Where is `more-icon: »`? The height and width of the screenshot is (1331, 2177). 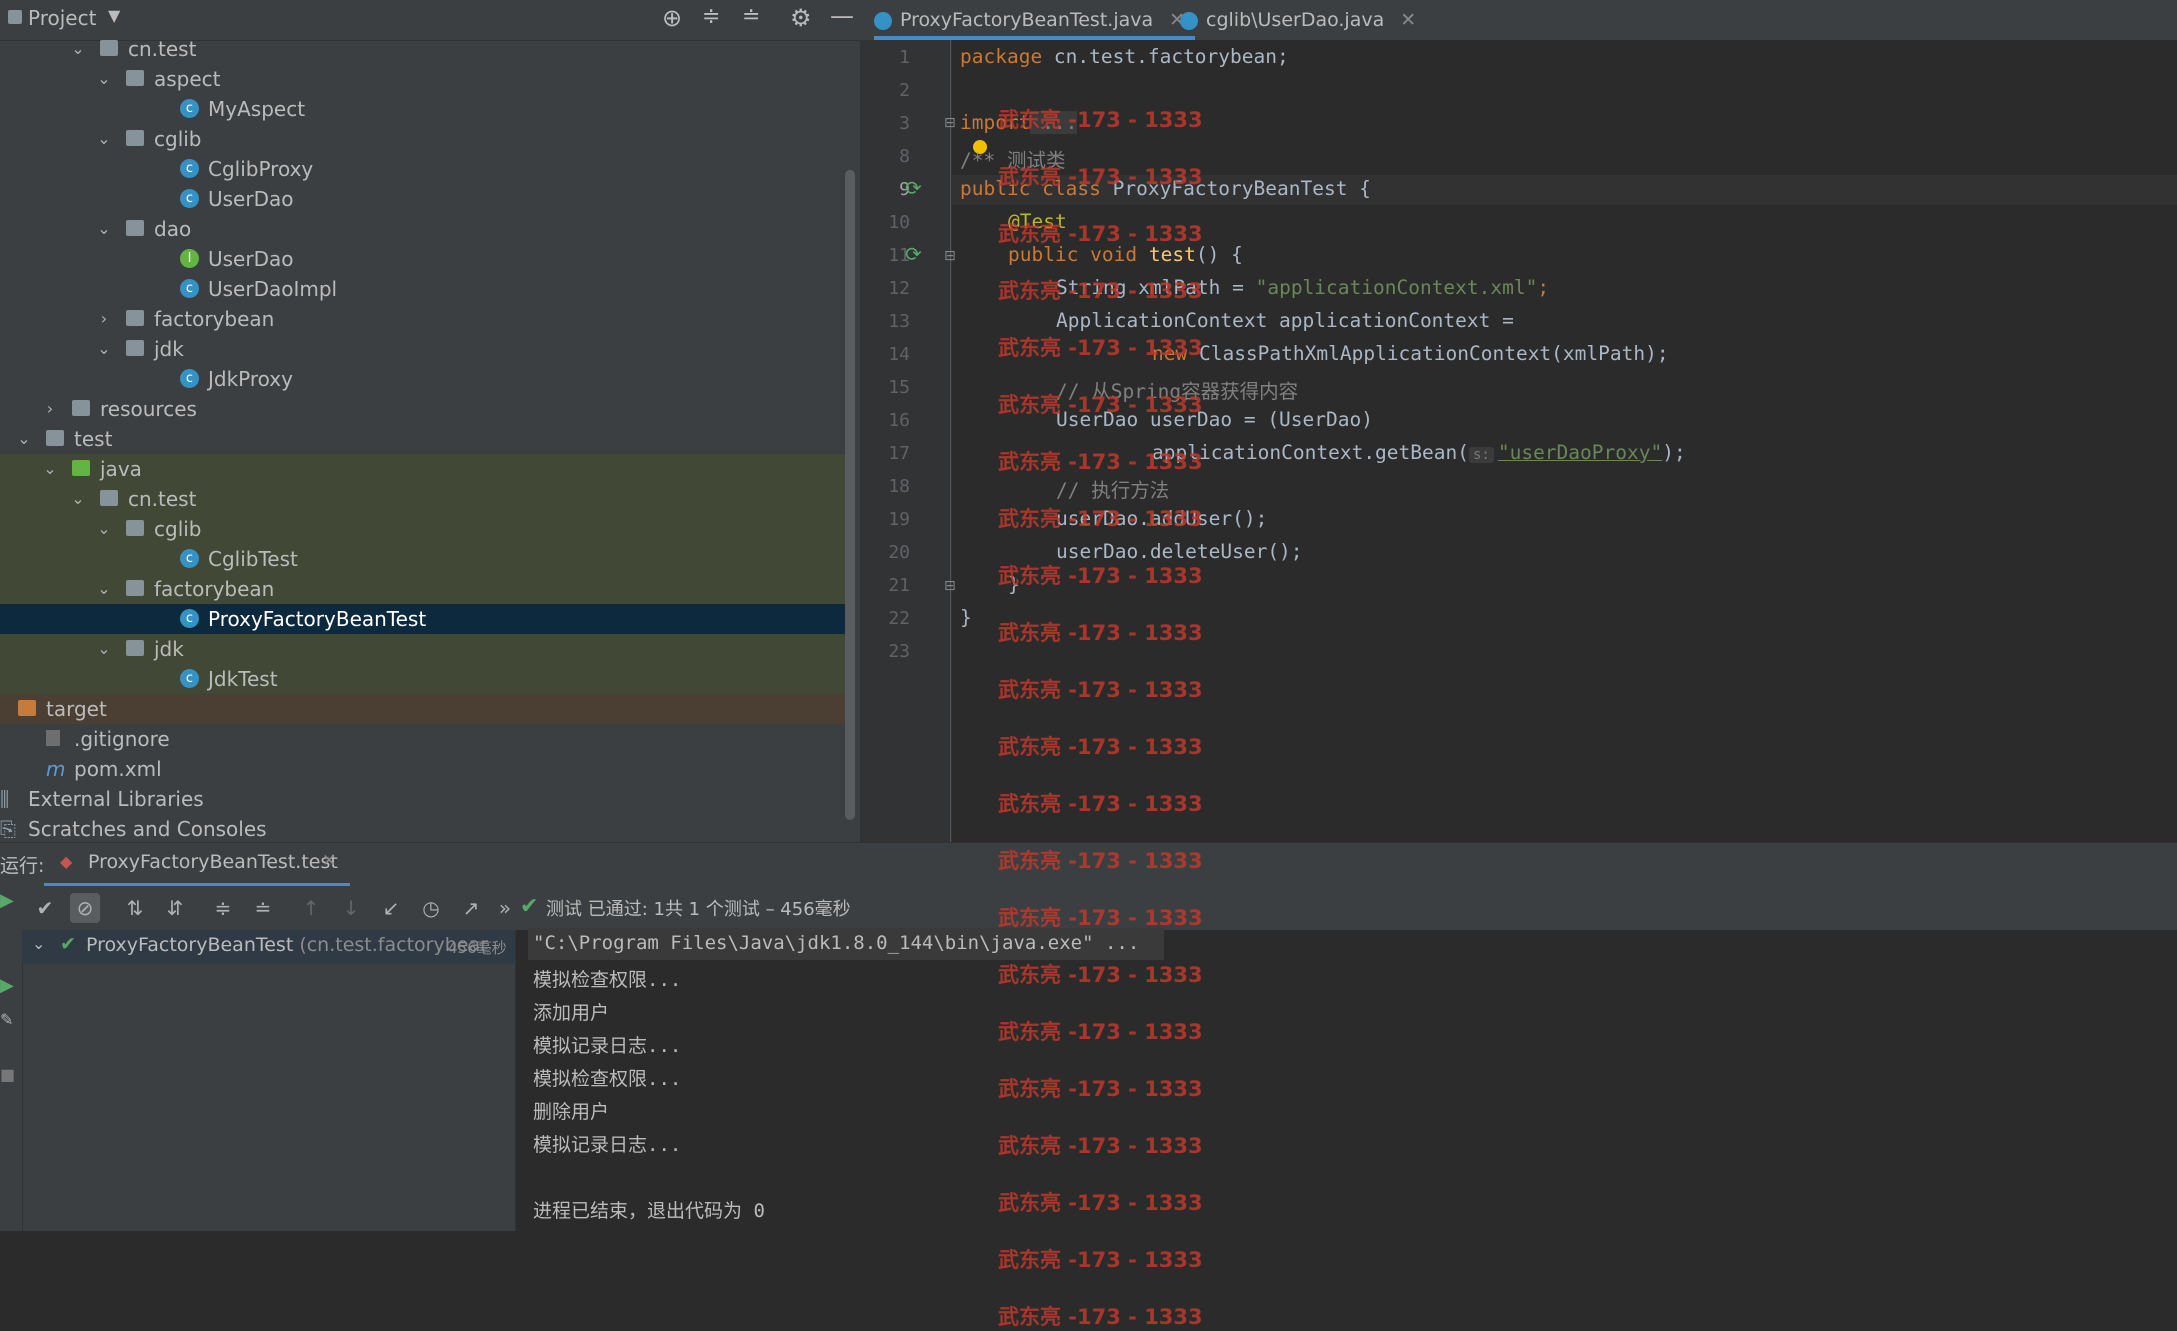 more-icon: » is located at coordinates (505, 908).